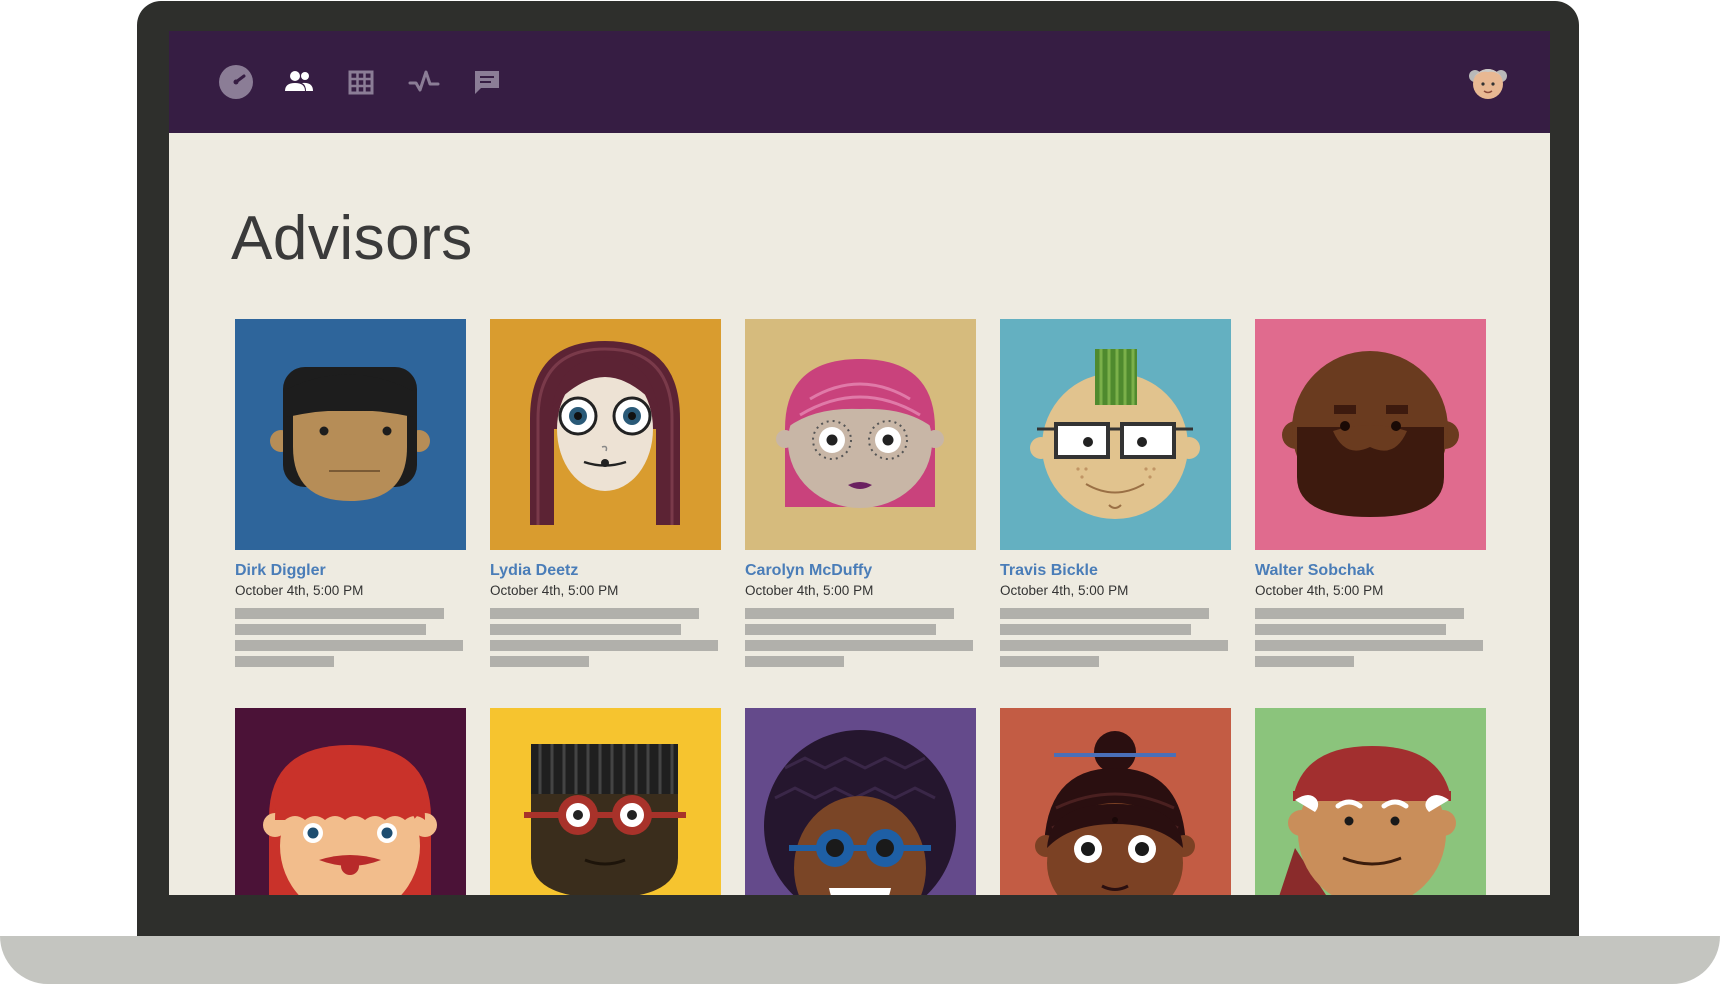  I want to click on advisor-name-link: Carolyn McDuffy, so click(860, 571).